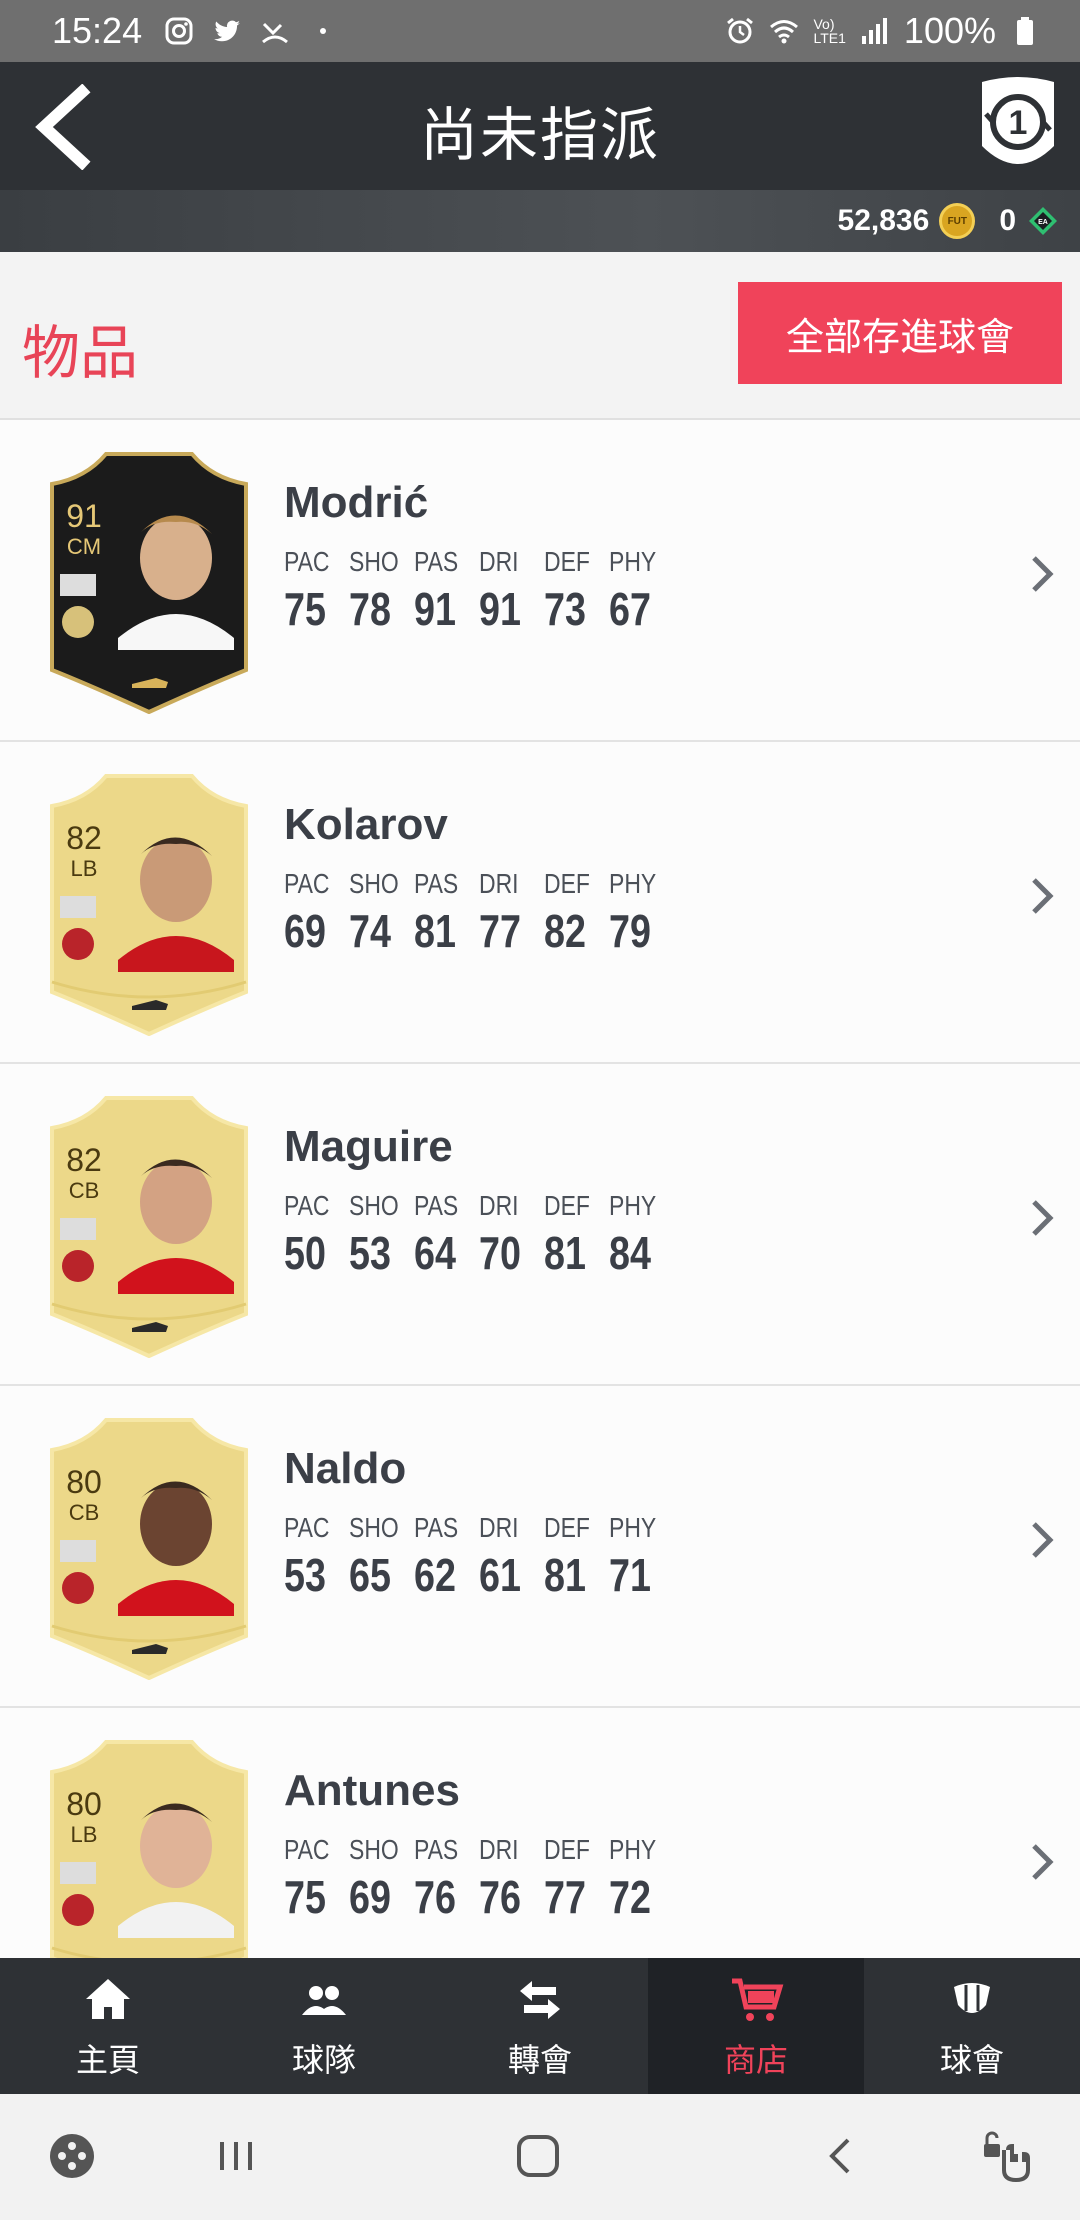 Image resolution: width=1080 pixels, height=2220 pixels. Describe the element at coordinates (1018, 123) in the screenshot. I see `shield-number: 1` at that location.